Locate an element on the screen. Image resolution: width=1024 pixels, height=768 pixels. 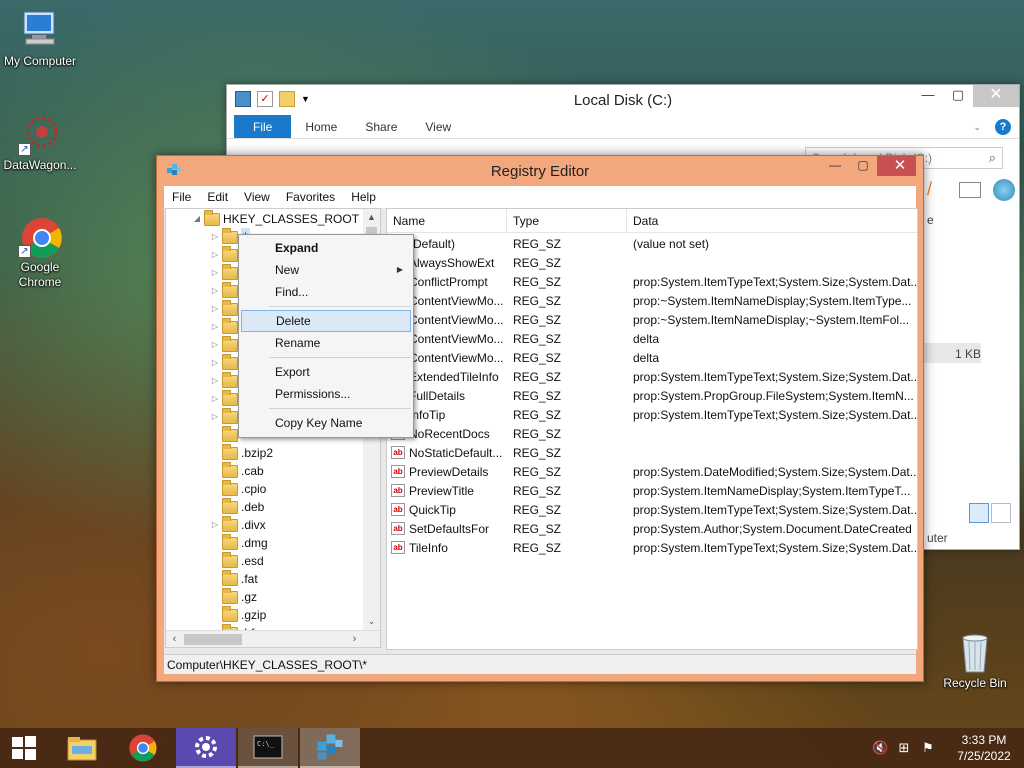
taskbar-settings is located at coordinates (206, 748).